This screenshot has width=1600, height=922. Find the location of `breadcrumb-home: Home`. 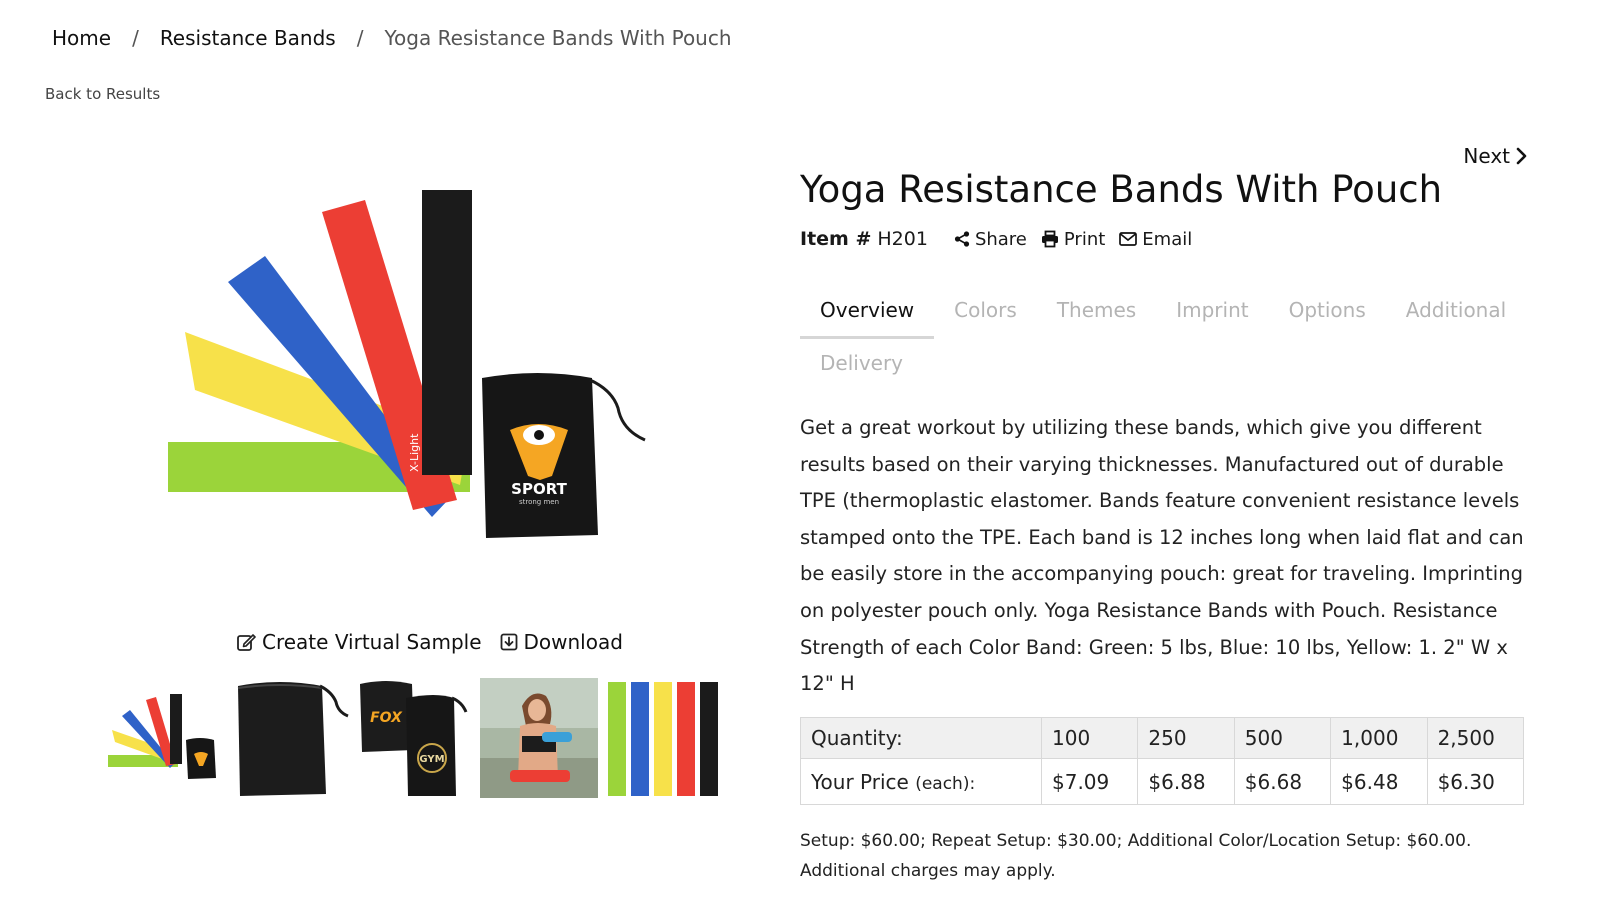

breadcrumb-home: Home is located at coordinates (81, 38).